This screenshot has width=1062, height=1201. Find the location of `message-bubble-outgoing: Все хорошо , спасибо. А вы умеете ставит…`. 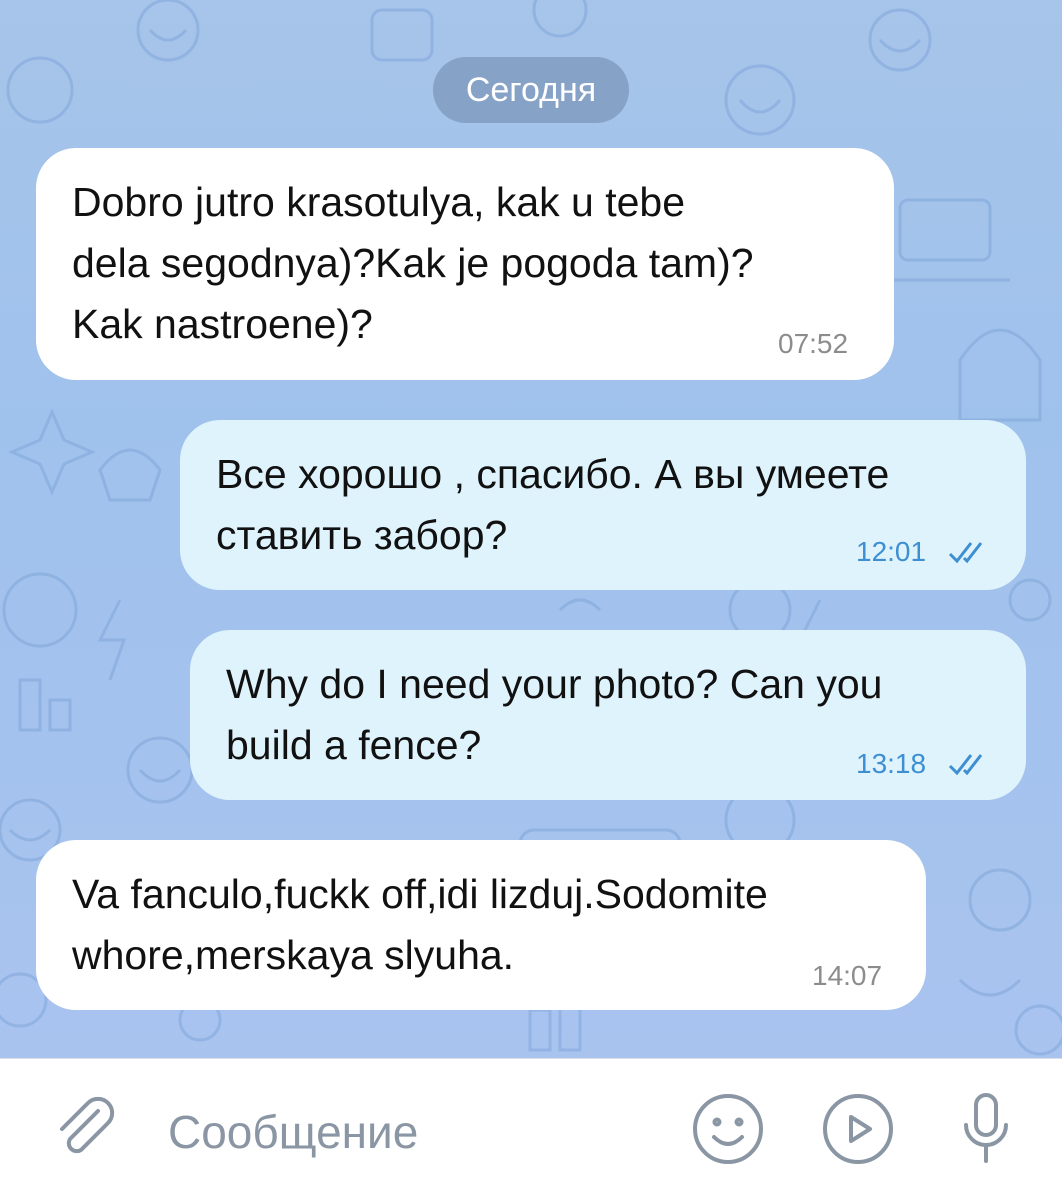

message-bubble-outgoing: Все хорошо , спасибо. А вы умеете ставит… is located at coordinates (603, 505).